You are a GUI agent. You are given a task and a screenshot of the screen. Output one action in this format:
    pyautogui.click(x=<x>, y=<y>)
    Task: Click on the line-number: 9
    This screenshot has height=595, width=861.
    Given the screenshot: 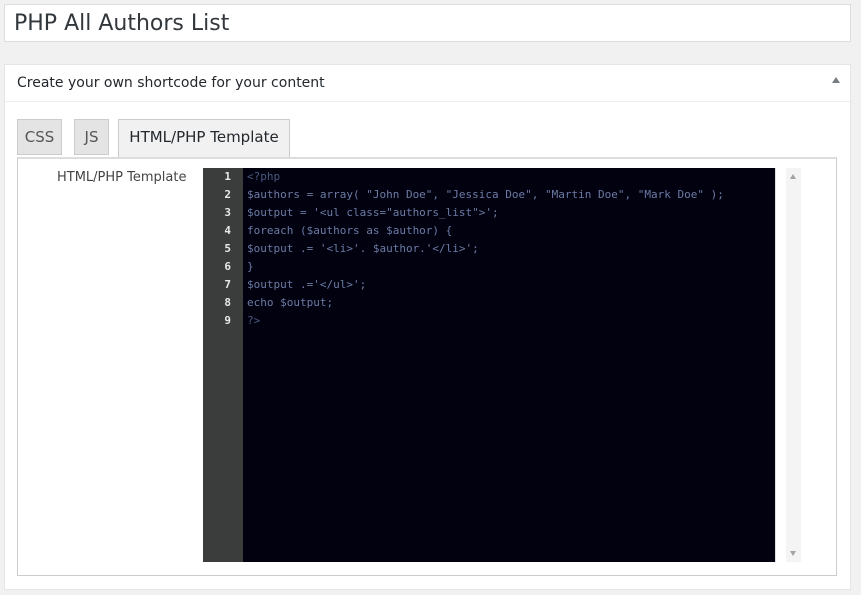 What is the action you would take?
    pyautogui.click(x=227, y=320)
    